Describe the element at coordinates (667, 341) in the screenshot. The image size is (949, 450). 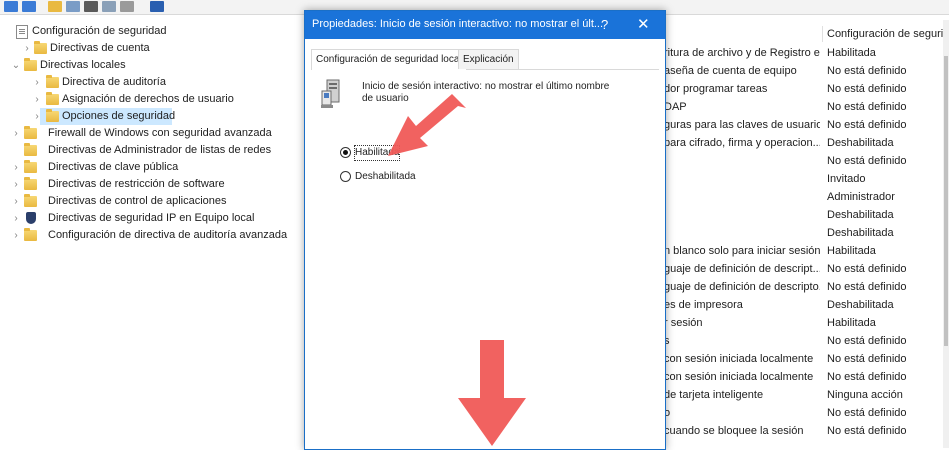
I see `policy-cell: s` at that location.